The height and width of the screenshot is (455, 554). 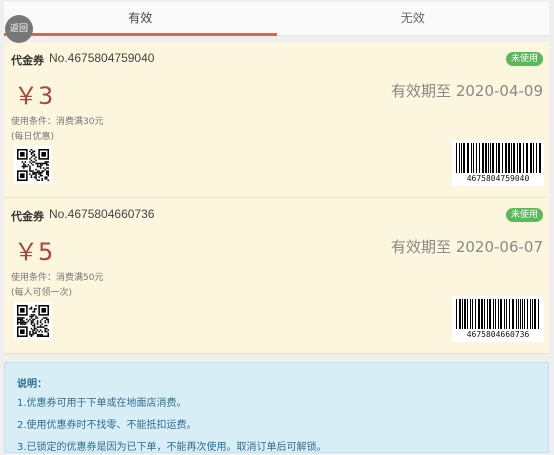 What do you see at coordinates (42, 293) in the screenshot?
I see `coupon-note: (每人可领一次)` at bounding box center [42, 293].